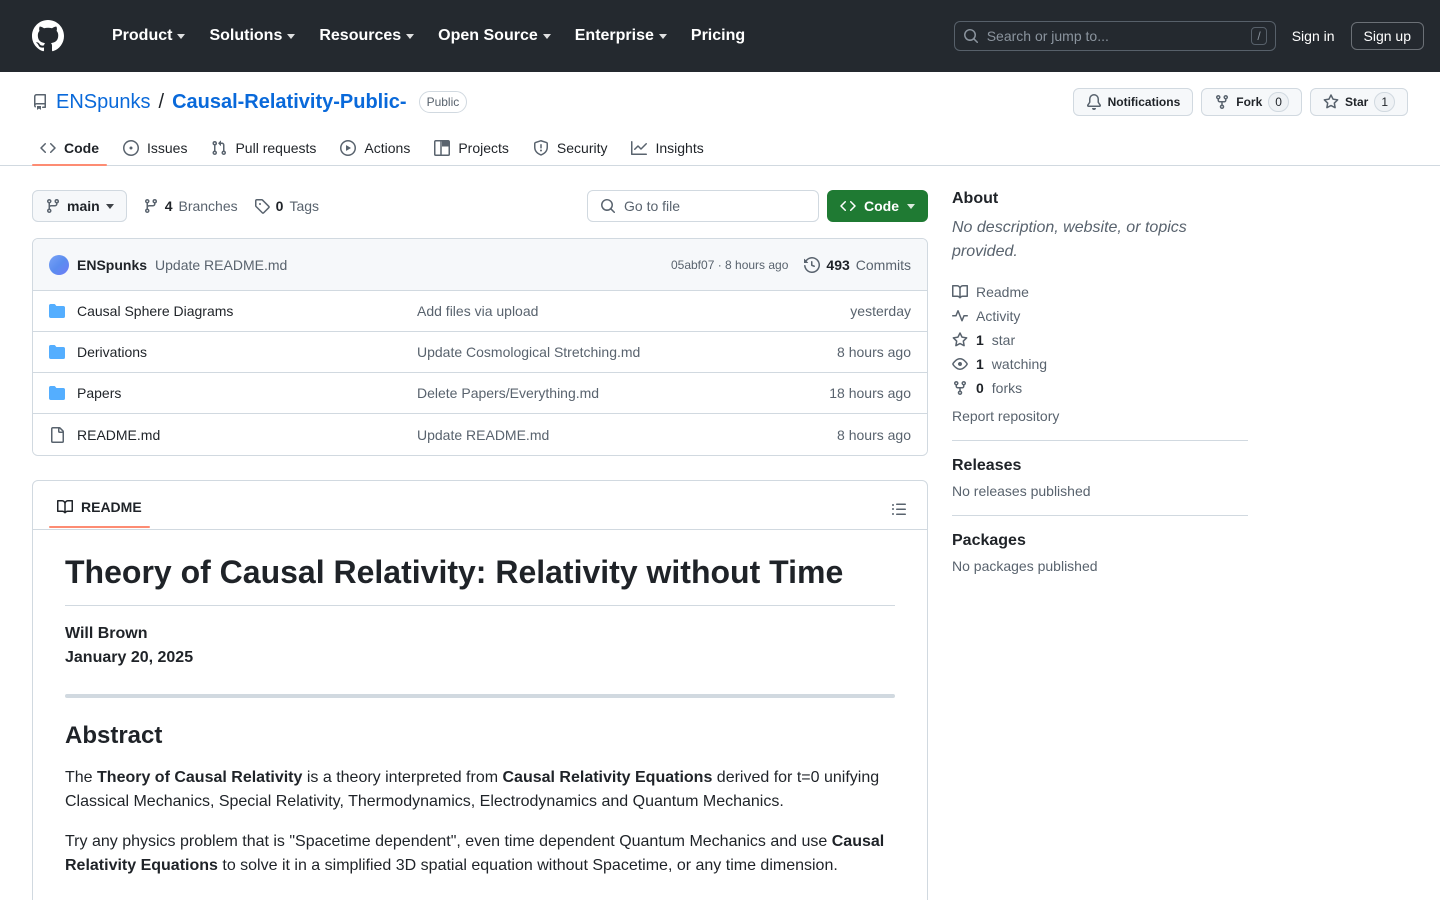 Image resolution: width=1440 pixels, height=900 pixels. What do you see at coordinates (1100, 412) in the screenshot?
I see `report-repository-link: Report repository` at bounding box center [1100, 412].